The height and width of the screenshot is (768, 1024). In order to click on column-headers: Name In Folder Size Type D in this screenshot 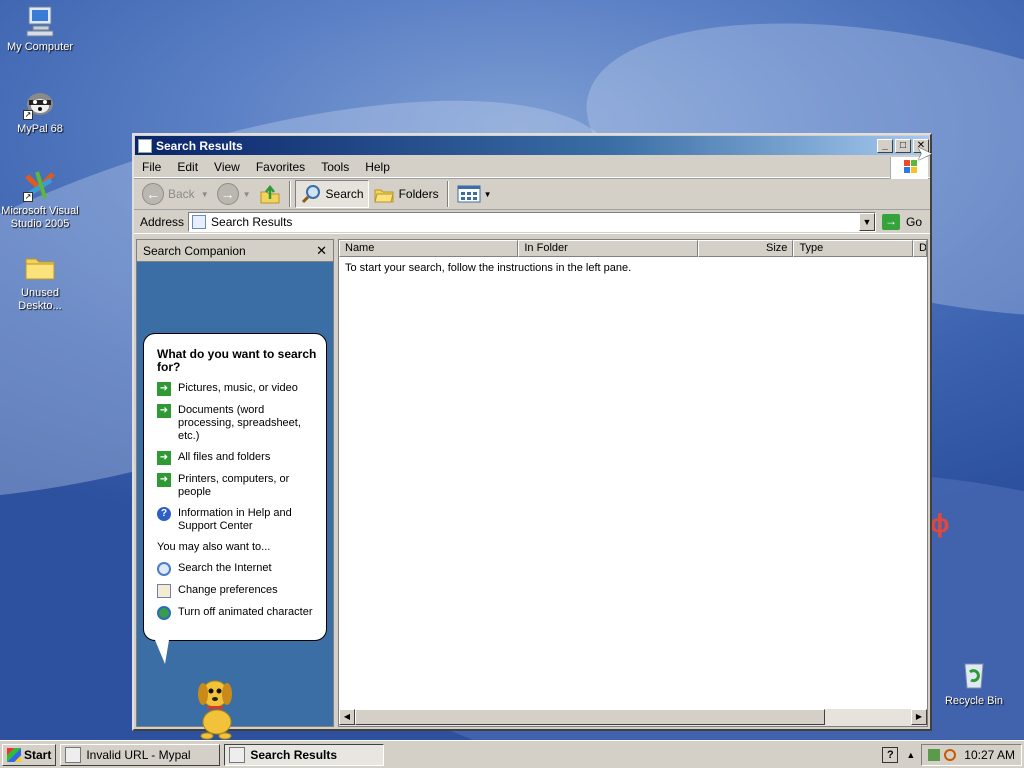, I will do `click(633, 248)`.